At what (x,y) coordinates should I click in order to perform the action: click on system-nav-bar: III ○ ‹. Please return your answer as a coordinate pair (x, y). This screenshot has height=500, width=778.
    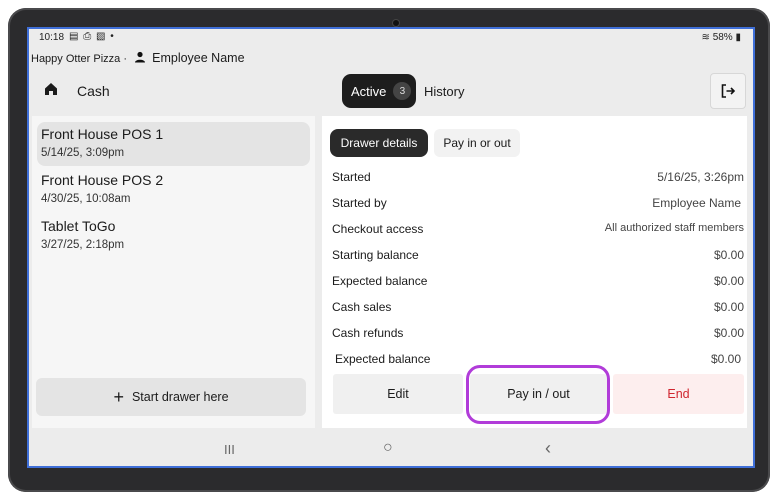
    Looking at the image, I should click on (391, 450).